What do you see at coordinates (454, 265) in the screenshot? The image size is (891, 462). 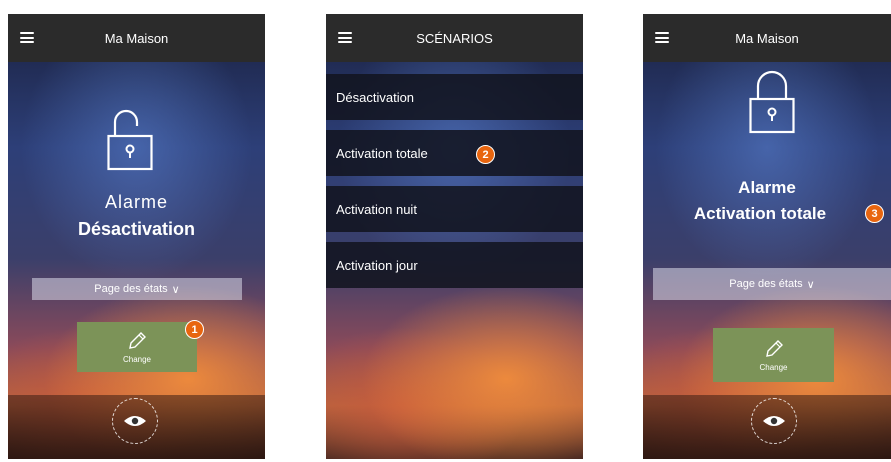 I see `scenario-item-activation-jour: Activation jour` at bounding box center [454, 265].